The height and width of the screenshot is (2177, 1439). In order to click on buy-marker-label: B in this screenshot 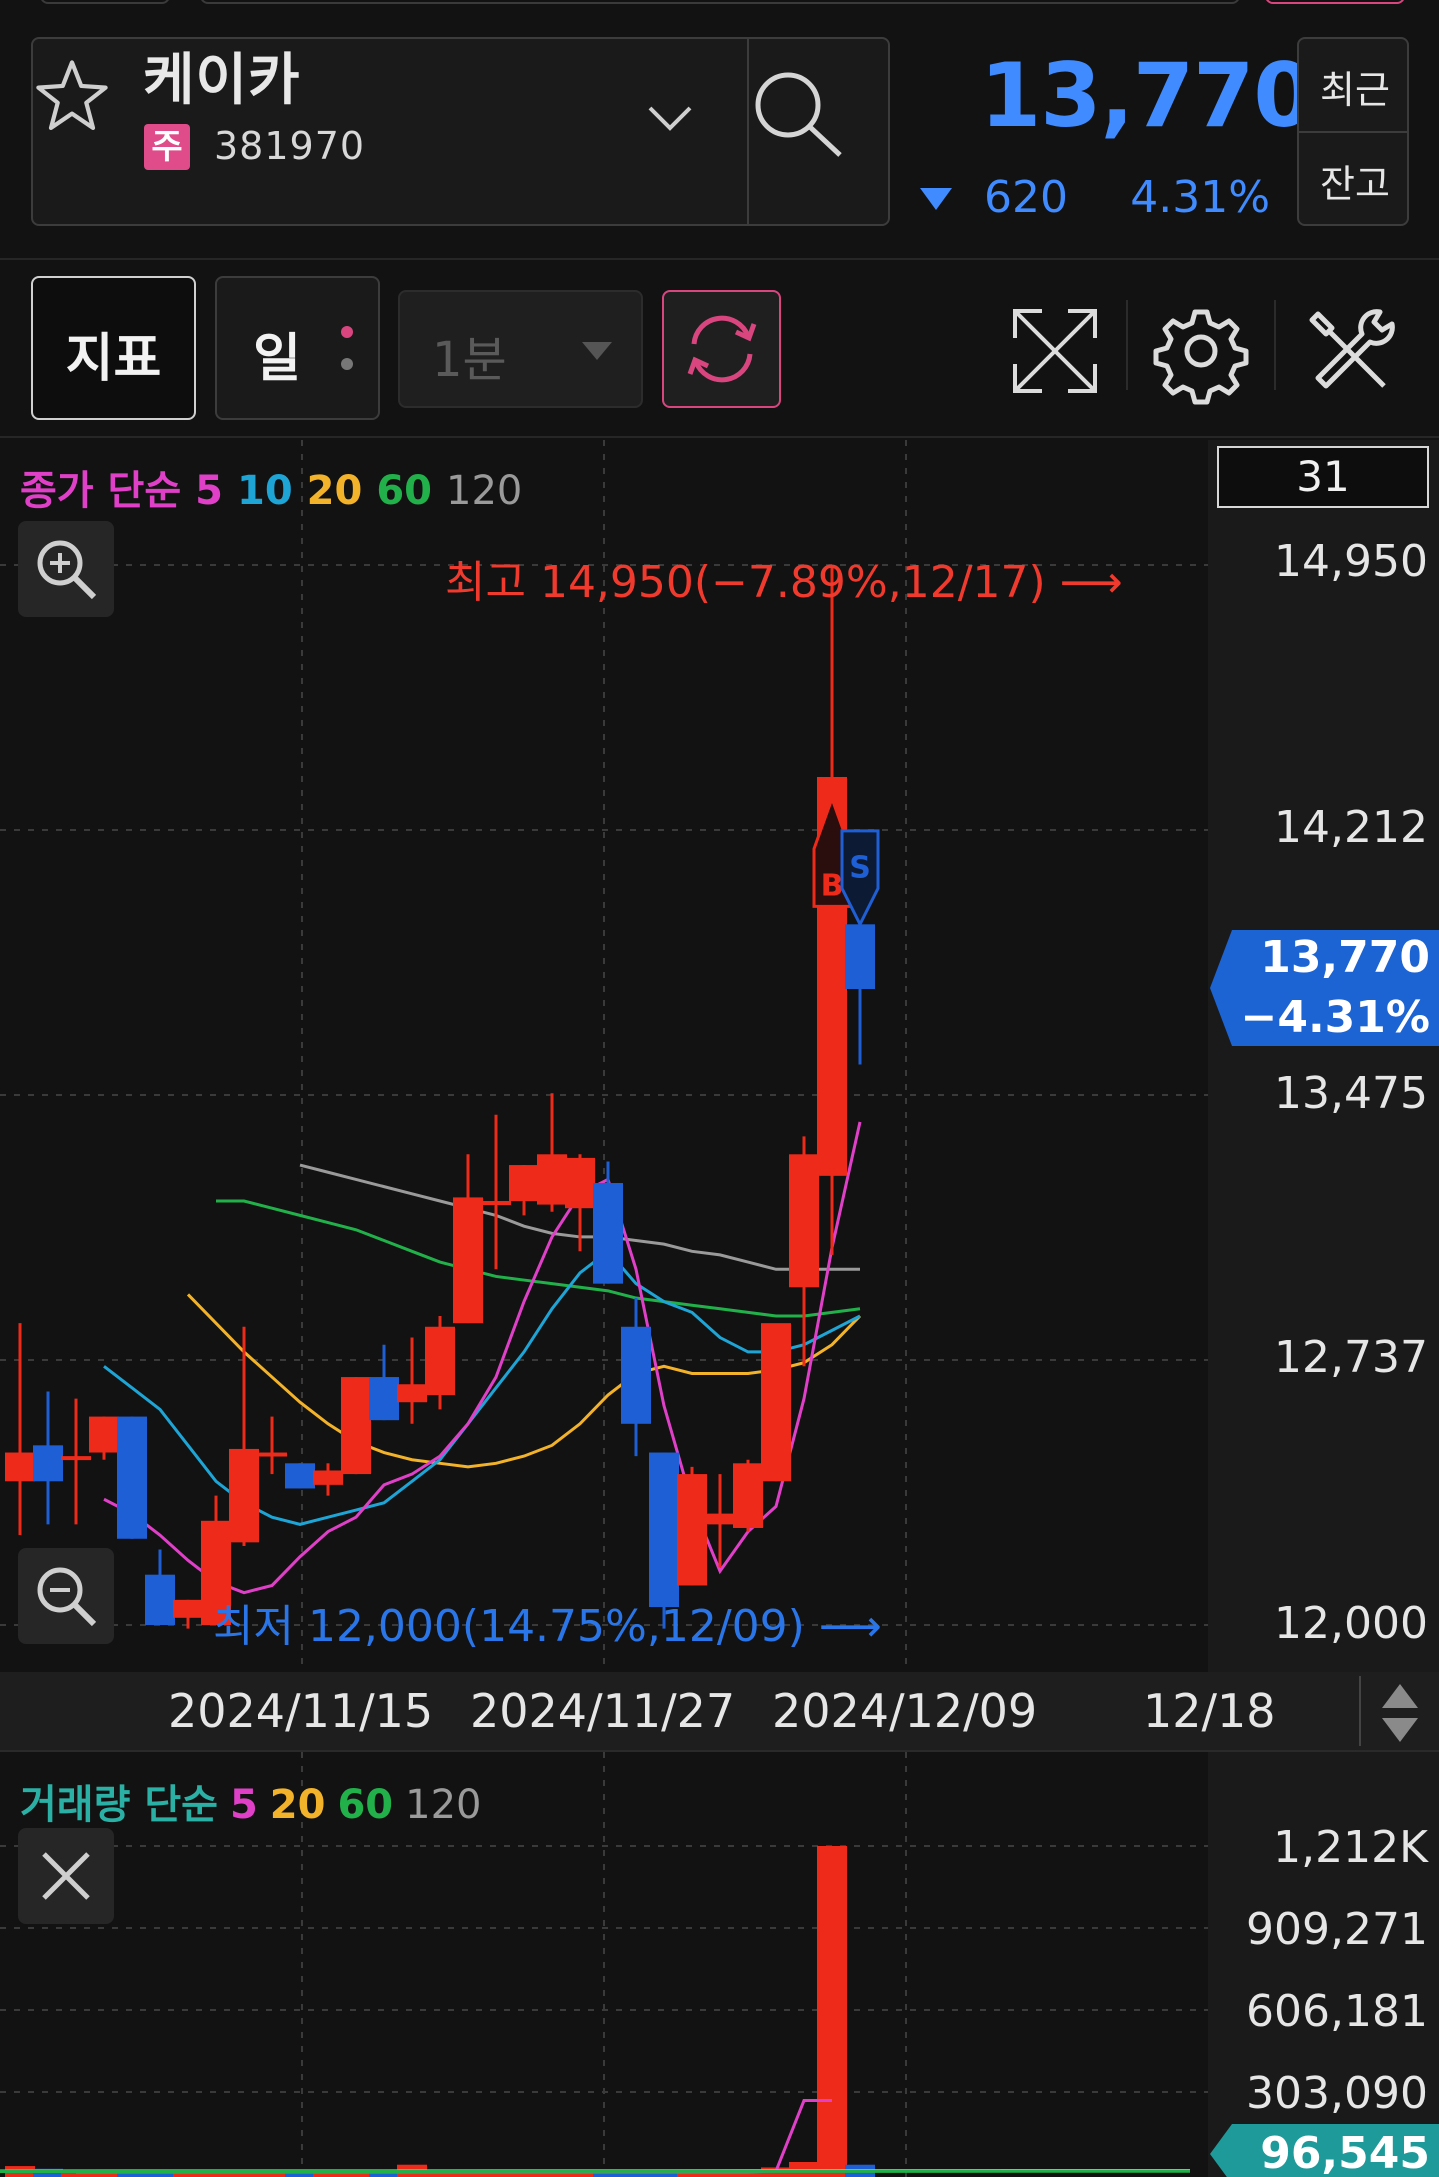, I will do `click(832, 886)`.